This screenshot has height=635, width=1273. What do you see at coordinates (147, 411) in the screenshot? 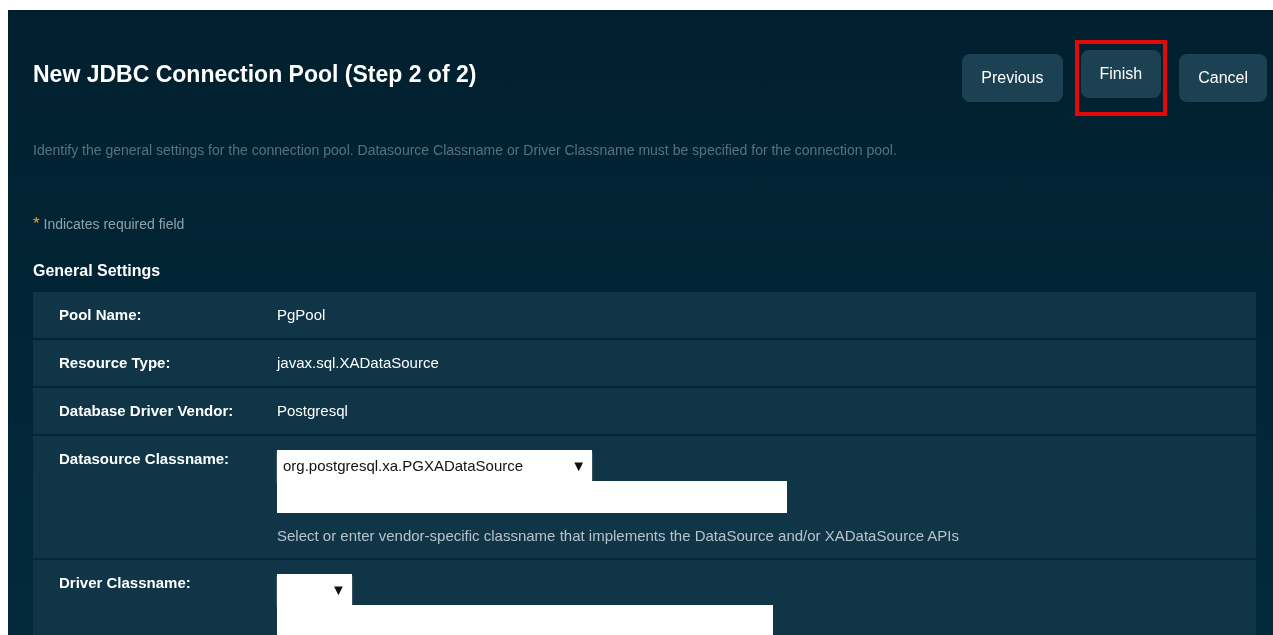
I see `field-label: Database Driver Vendor:` at bounding box center [147, 411].